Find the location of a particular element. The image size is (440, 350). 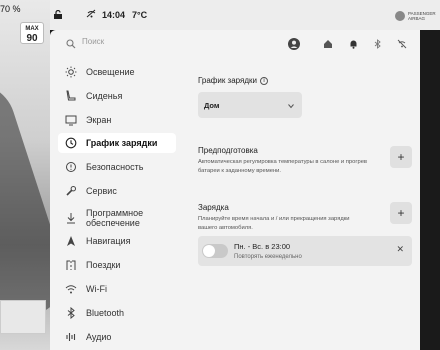

menu-label-audio: Аудио is located at coordinates (99, 337).